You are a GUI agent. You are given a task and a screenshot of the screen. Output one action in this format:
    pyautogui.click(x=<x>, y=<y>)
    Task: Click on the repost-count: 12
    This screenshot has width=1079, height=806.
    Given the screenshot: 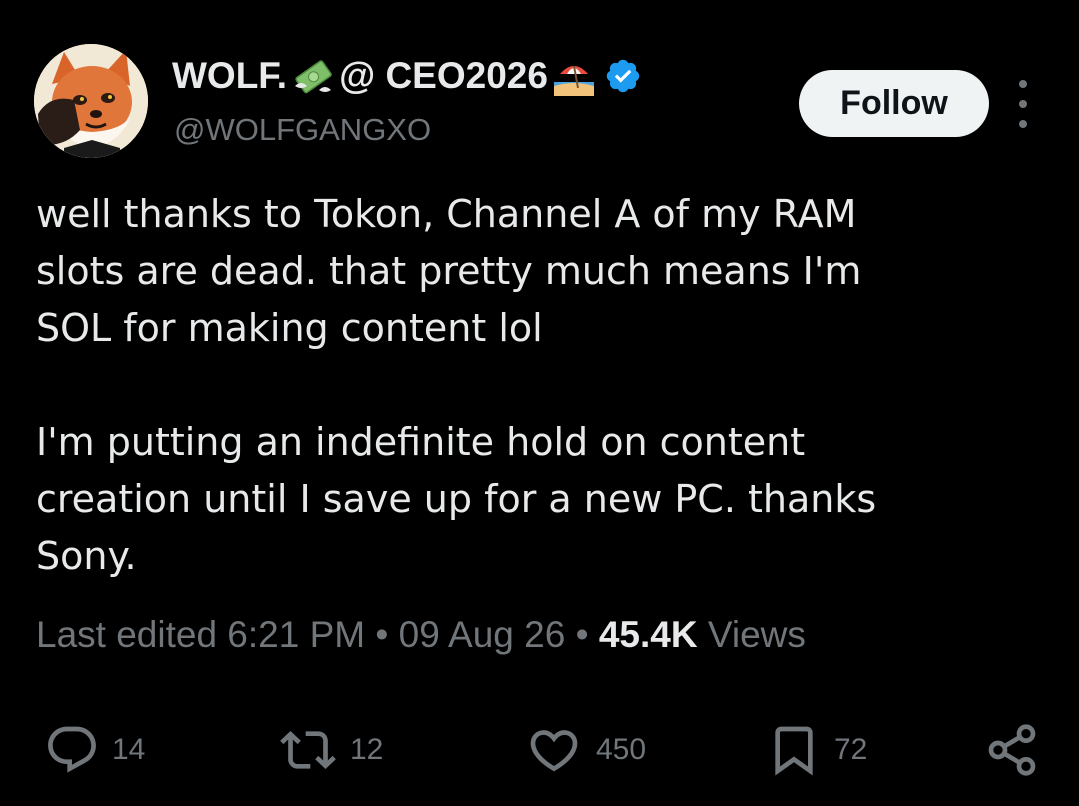 What is the action you would take?
    pyautogui.click(x=367, y=749)
    